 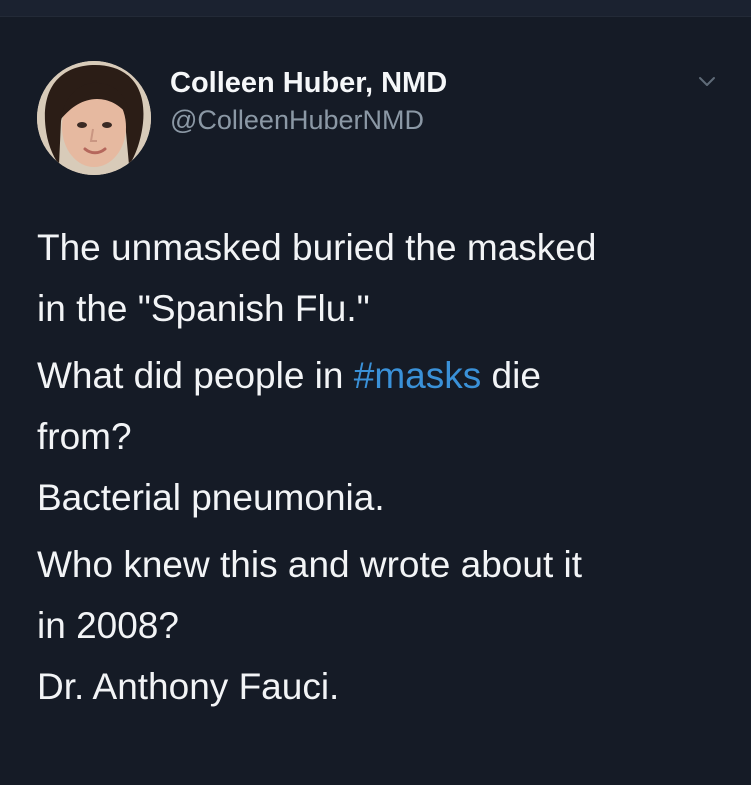 I want to click on display-name: Colleen Huber, NMD, so click(x=308, y=83).